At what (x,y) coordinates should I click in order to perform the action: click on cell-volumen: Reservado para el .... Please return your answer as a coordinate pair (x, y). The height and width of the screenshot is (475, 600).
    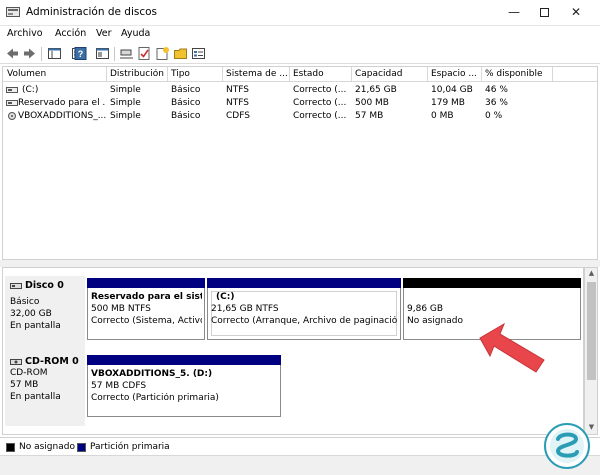
    Looking at the image, I should click on (62, 103).